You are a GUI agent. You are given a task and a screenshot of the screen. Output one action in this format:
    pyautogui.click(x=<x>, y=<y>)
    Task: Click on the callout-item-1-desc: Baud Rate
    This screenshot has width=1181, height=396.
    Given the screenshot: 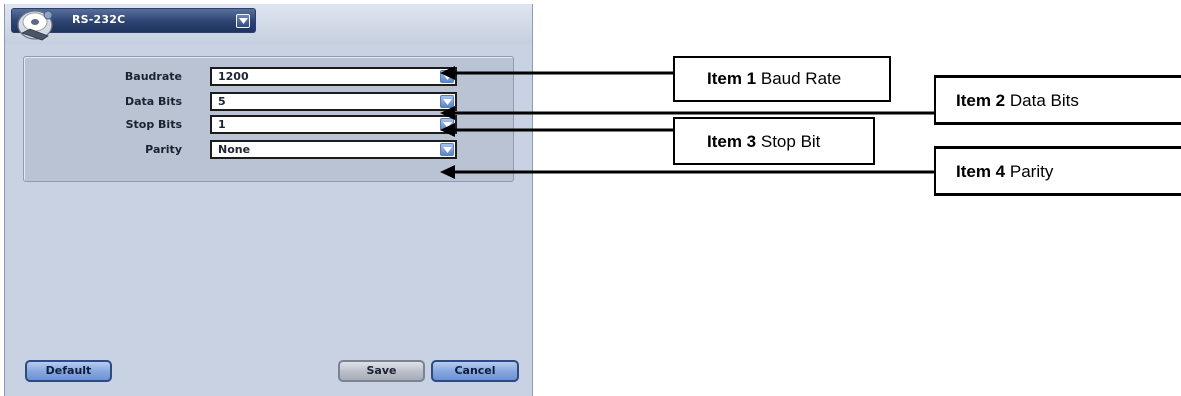 What is the action you would take?
    pyautogui.click(x=801, y=78)
    